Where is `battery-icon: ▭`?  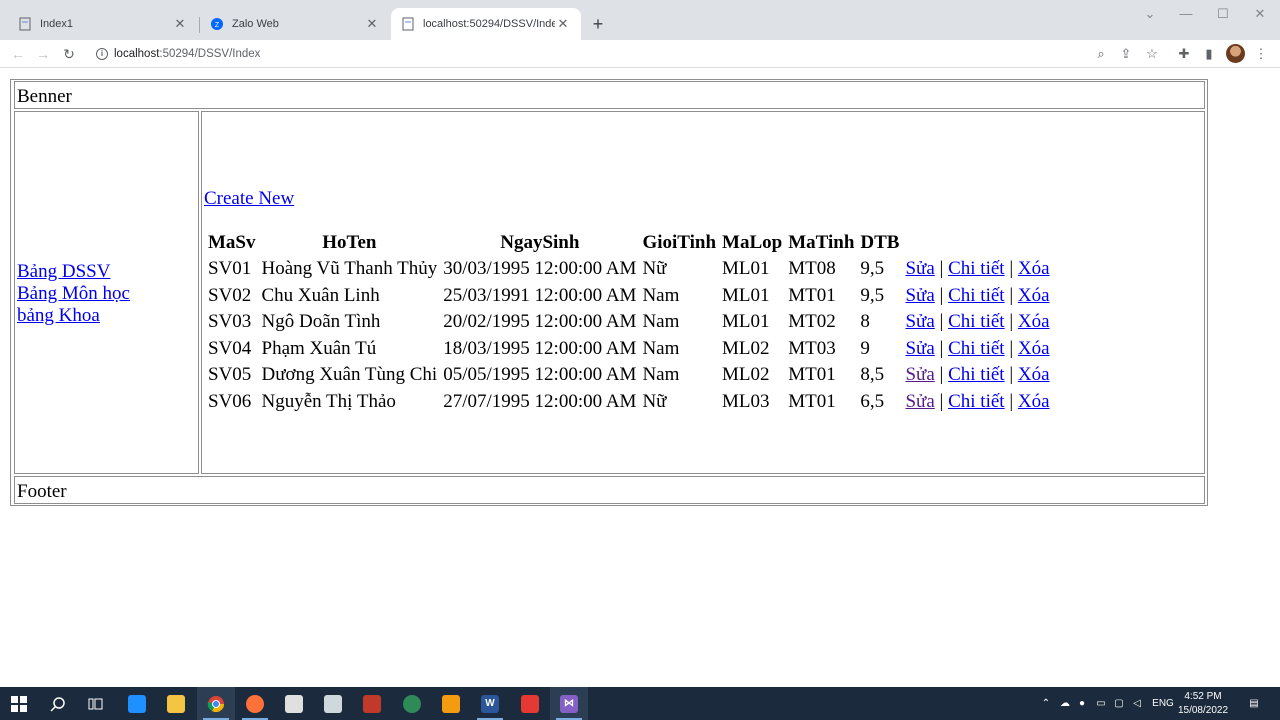
battery-icon: ▭ is located at coordinates (1101, 703).